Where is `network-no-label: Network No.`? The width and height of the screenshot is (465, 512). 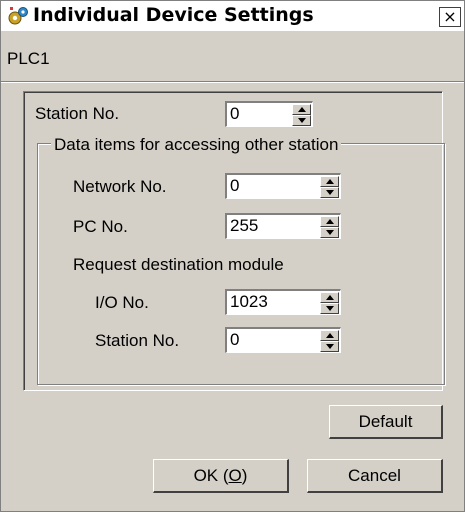 network-no-label: Network No. is located at coordinates (120, 186).